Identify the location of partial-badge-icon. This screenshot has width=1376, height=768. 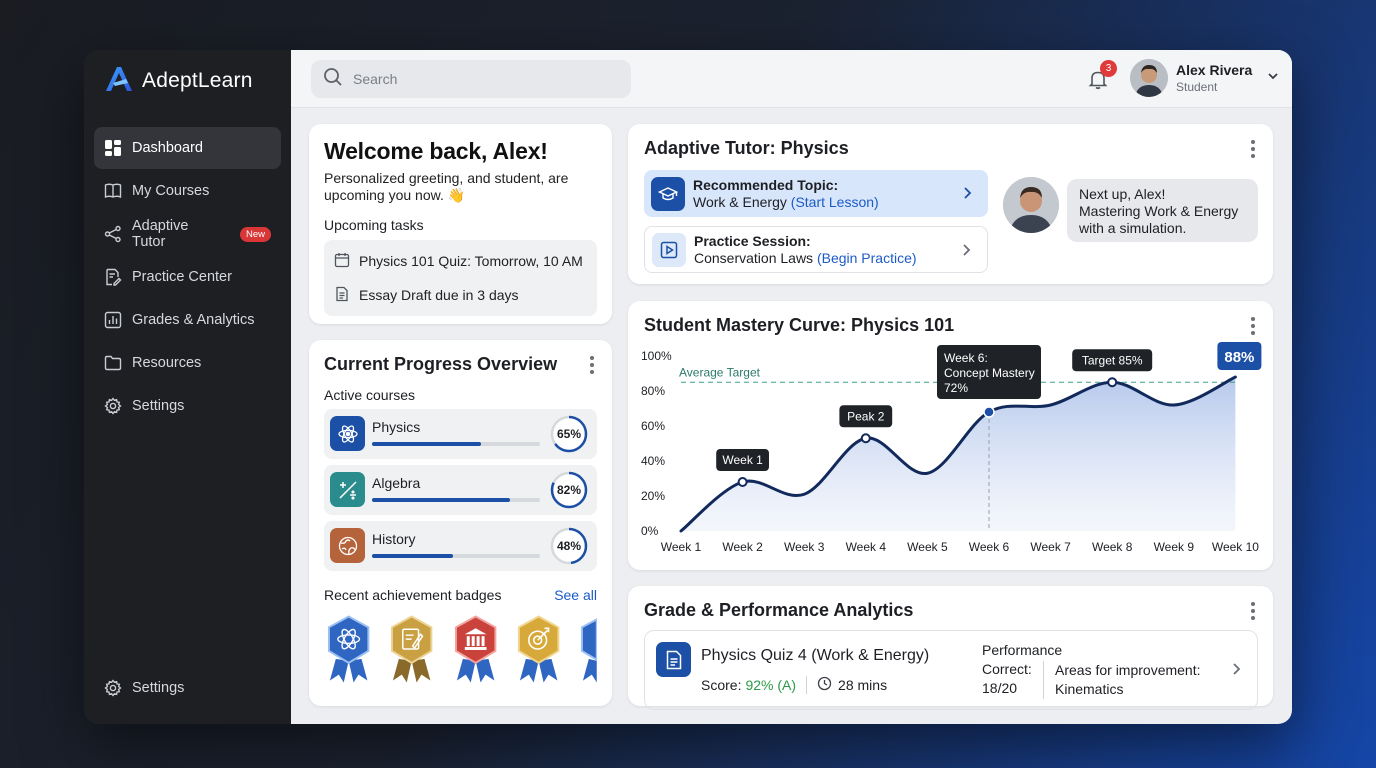
(587, 649).